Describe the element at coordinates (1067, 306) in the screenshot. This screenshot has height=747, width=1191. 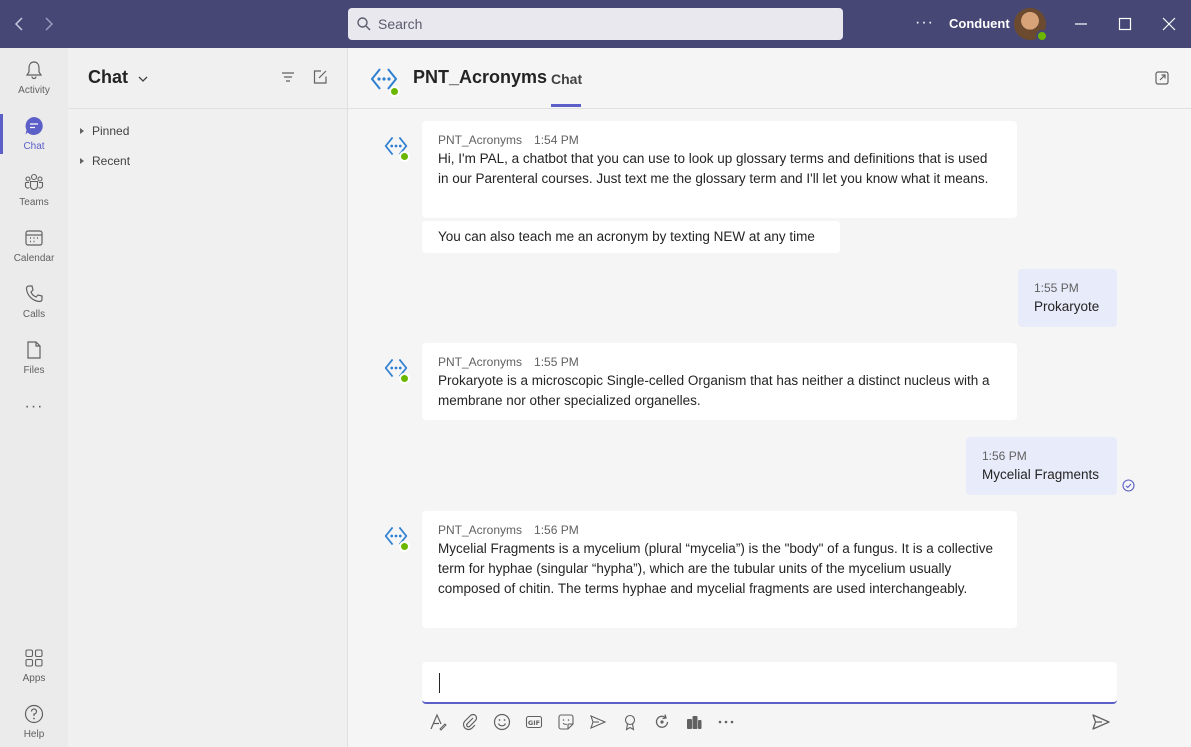
I see `message-text: Prokaryote` at that location.